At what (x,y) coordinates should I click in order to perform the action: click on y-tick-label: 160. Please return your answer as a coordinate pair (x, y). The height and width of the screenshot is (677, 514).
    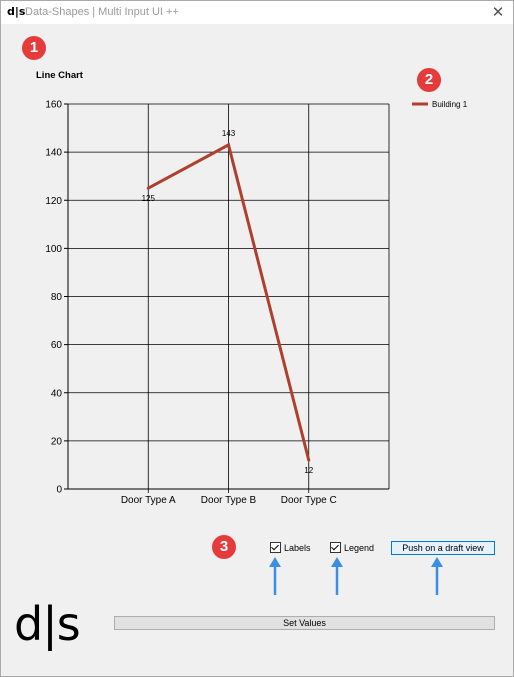
    Looking at the image, I should click on (53, 105).